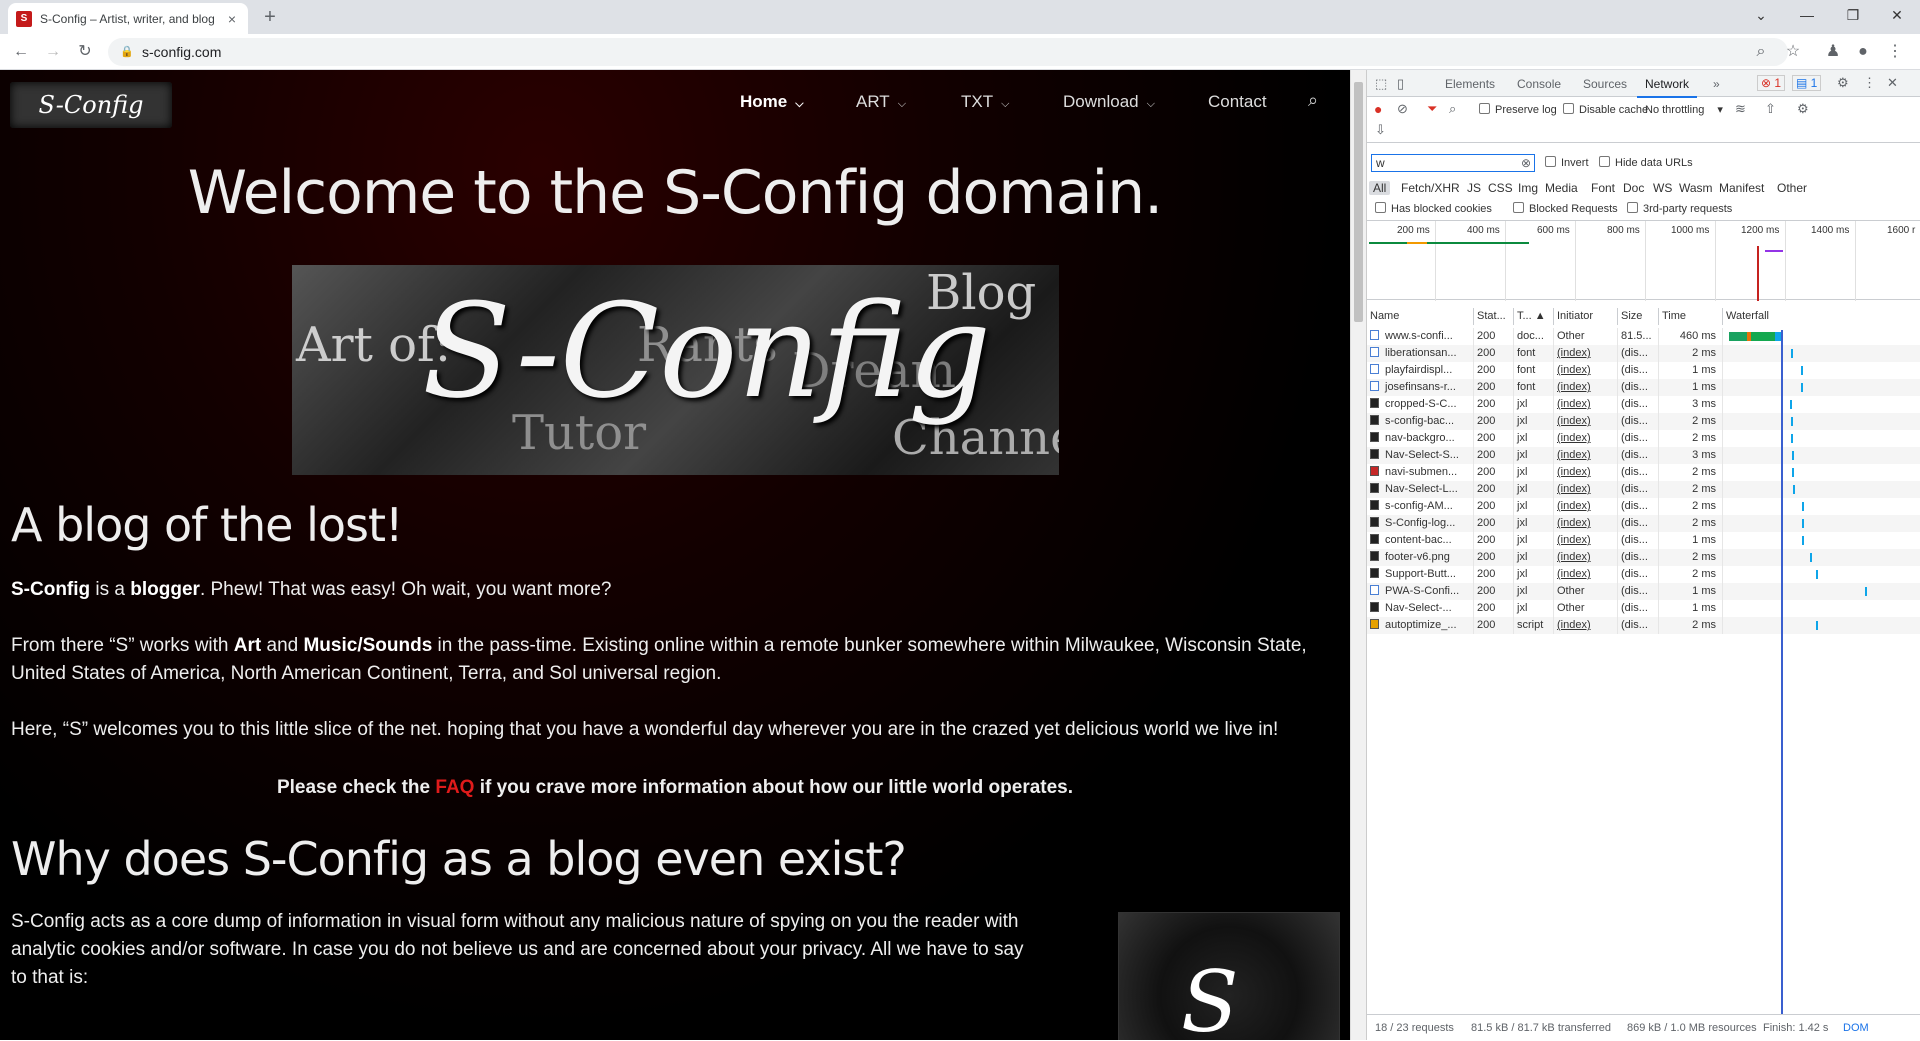 The image size is (1920, 1041). I want to click on device-toolbar-icon: ▯, so click(1400, 84).